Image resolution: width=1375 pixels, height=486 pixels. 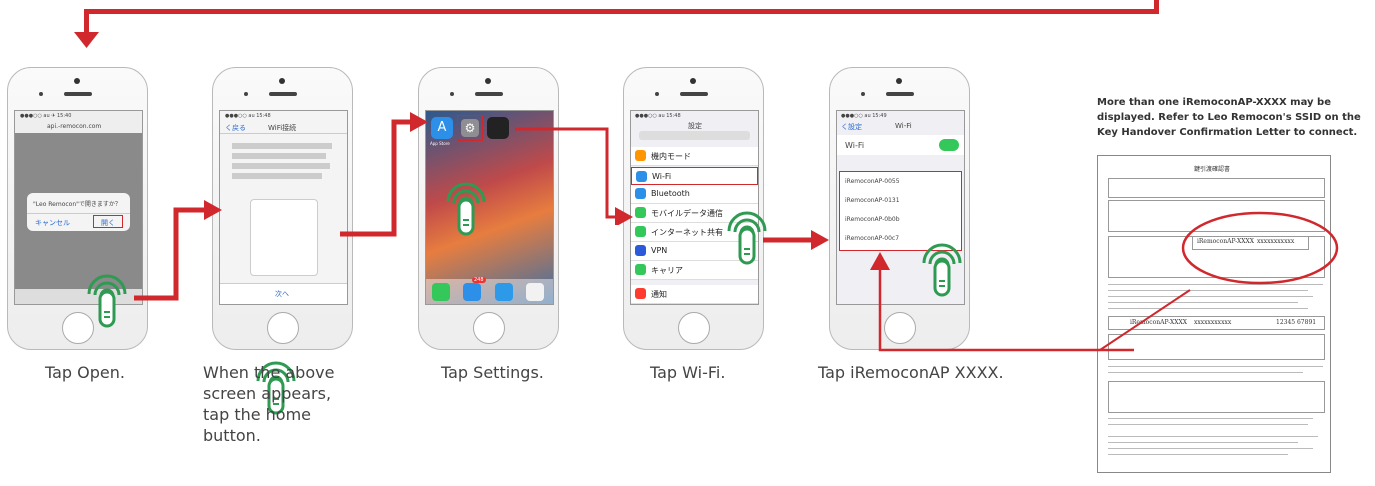 I want to click on network-item: iRemoconAP-00c7, so click(x=872, y=238).